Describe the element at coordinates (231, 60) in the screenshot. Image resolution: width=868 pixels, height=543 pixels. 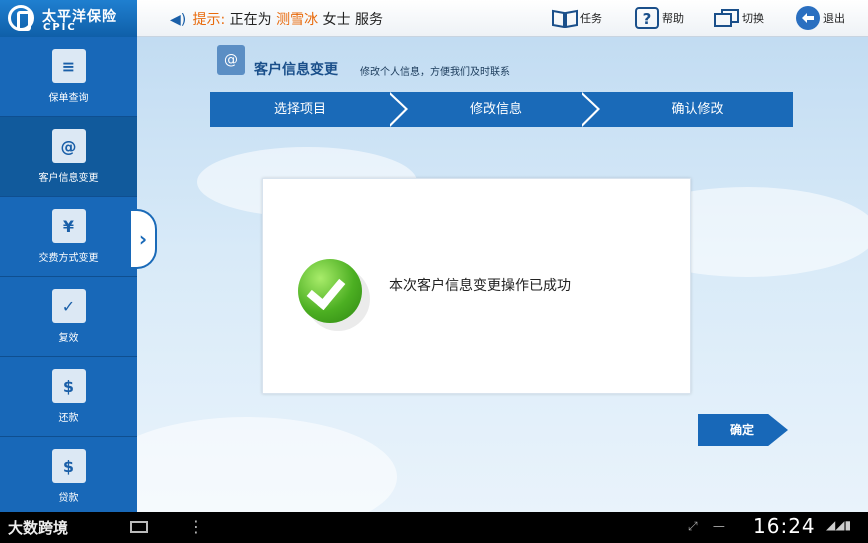
I see `address-book-icon: @` at that location.